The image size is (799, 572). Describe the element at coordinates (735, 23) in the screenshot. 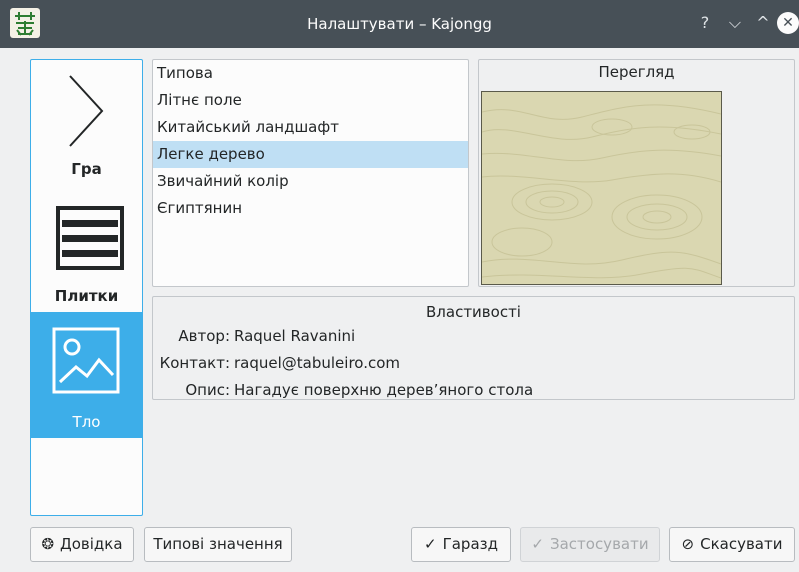

I see `minimize-icon: ⌵` at that location.